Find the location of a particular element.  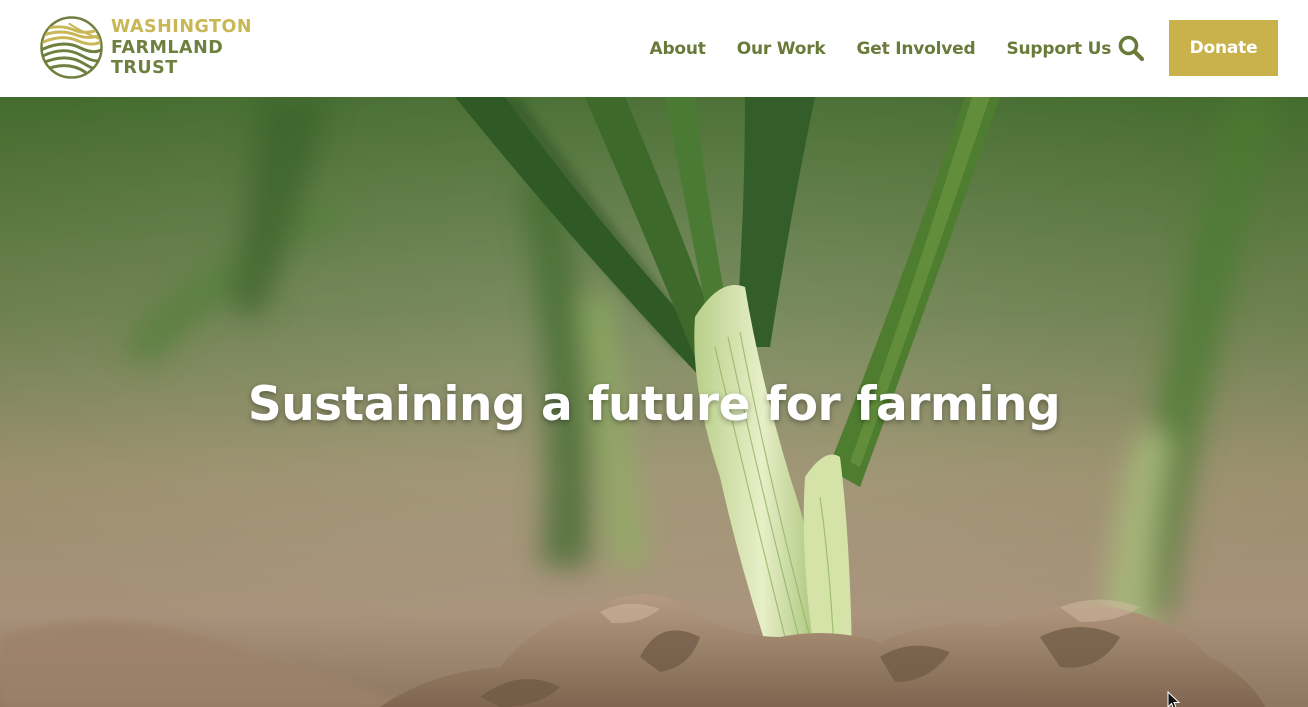

search-icon is located at coordinates (1131, 48).